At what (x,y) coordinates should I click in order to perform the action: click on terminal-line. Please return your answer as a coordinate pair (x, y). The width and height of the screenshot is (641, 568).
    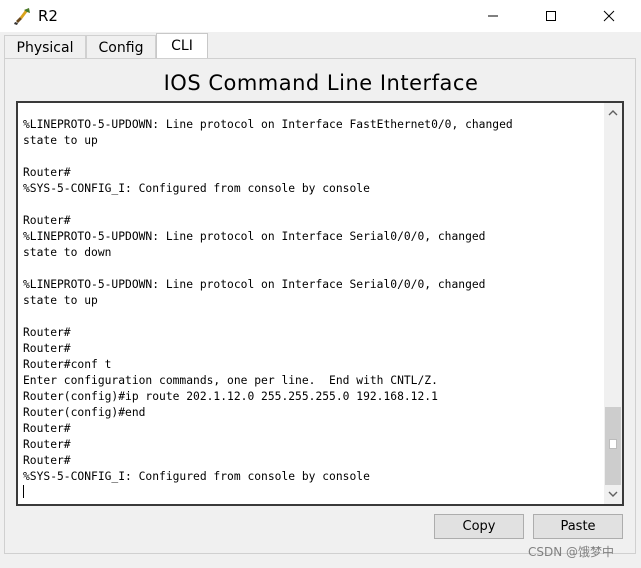
    Looking at the image, I should click on (314, 493).